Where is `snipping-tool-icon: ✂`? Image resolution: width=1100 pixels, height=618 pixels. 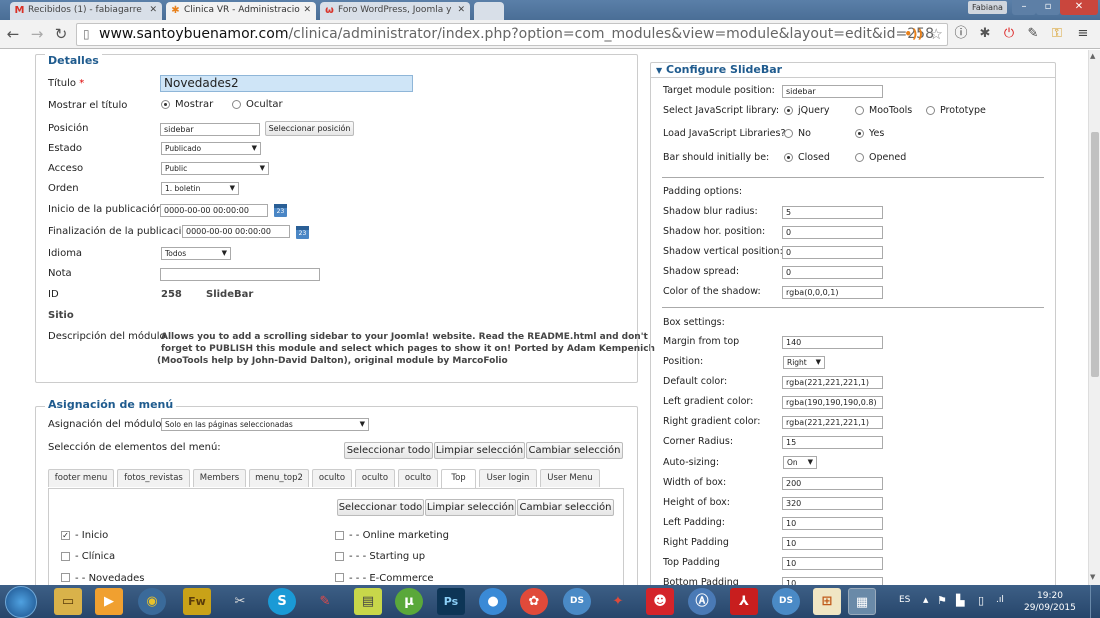 snipping-tool-icon: ✂ is located at coordinates (240, 601).